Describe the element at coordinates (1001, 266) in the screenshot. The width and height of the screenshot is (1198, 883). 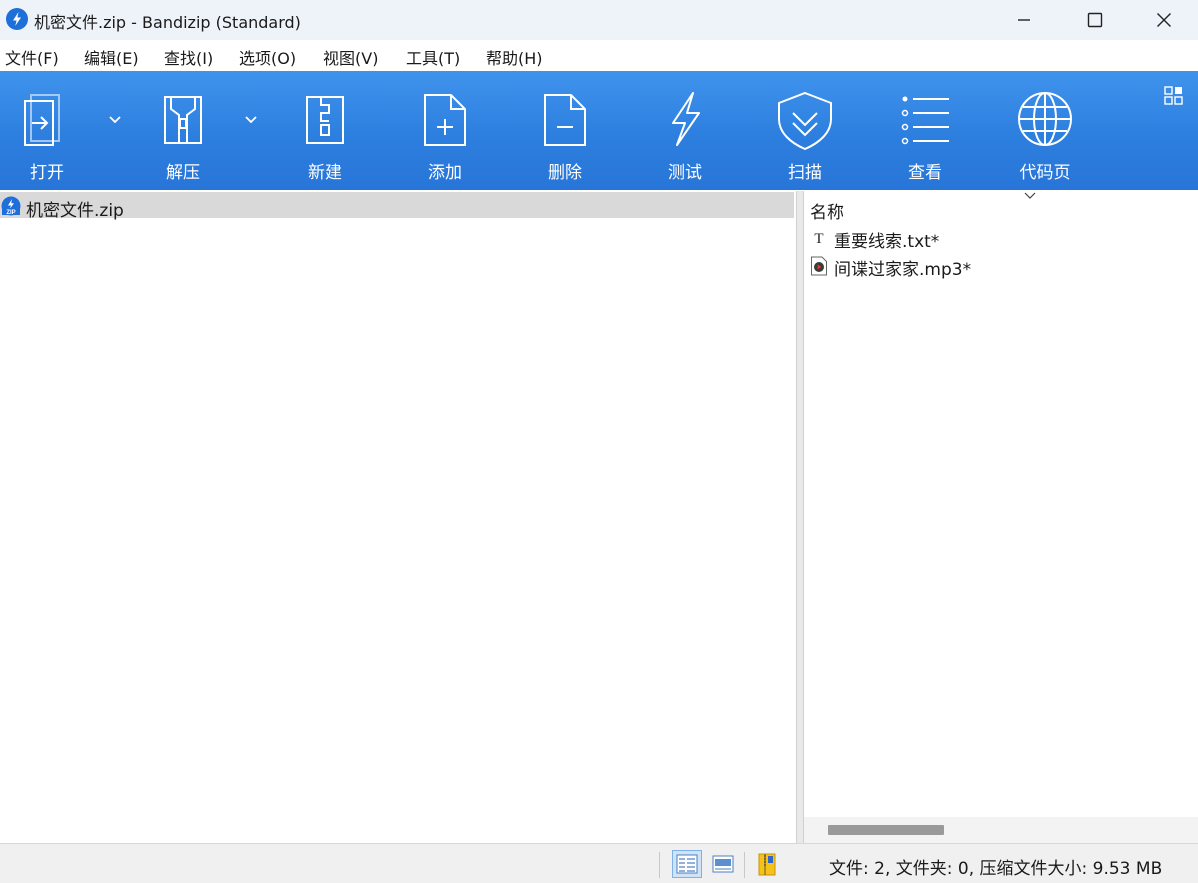
I see `file-row: 间谍过家家.mp3*` at that location.